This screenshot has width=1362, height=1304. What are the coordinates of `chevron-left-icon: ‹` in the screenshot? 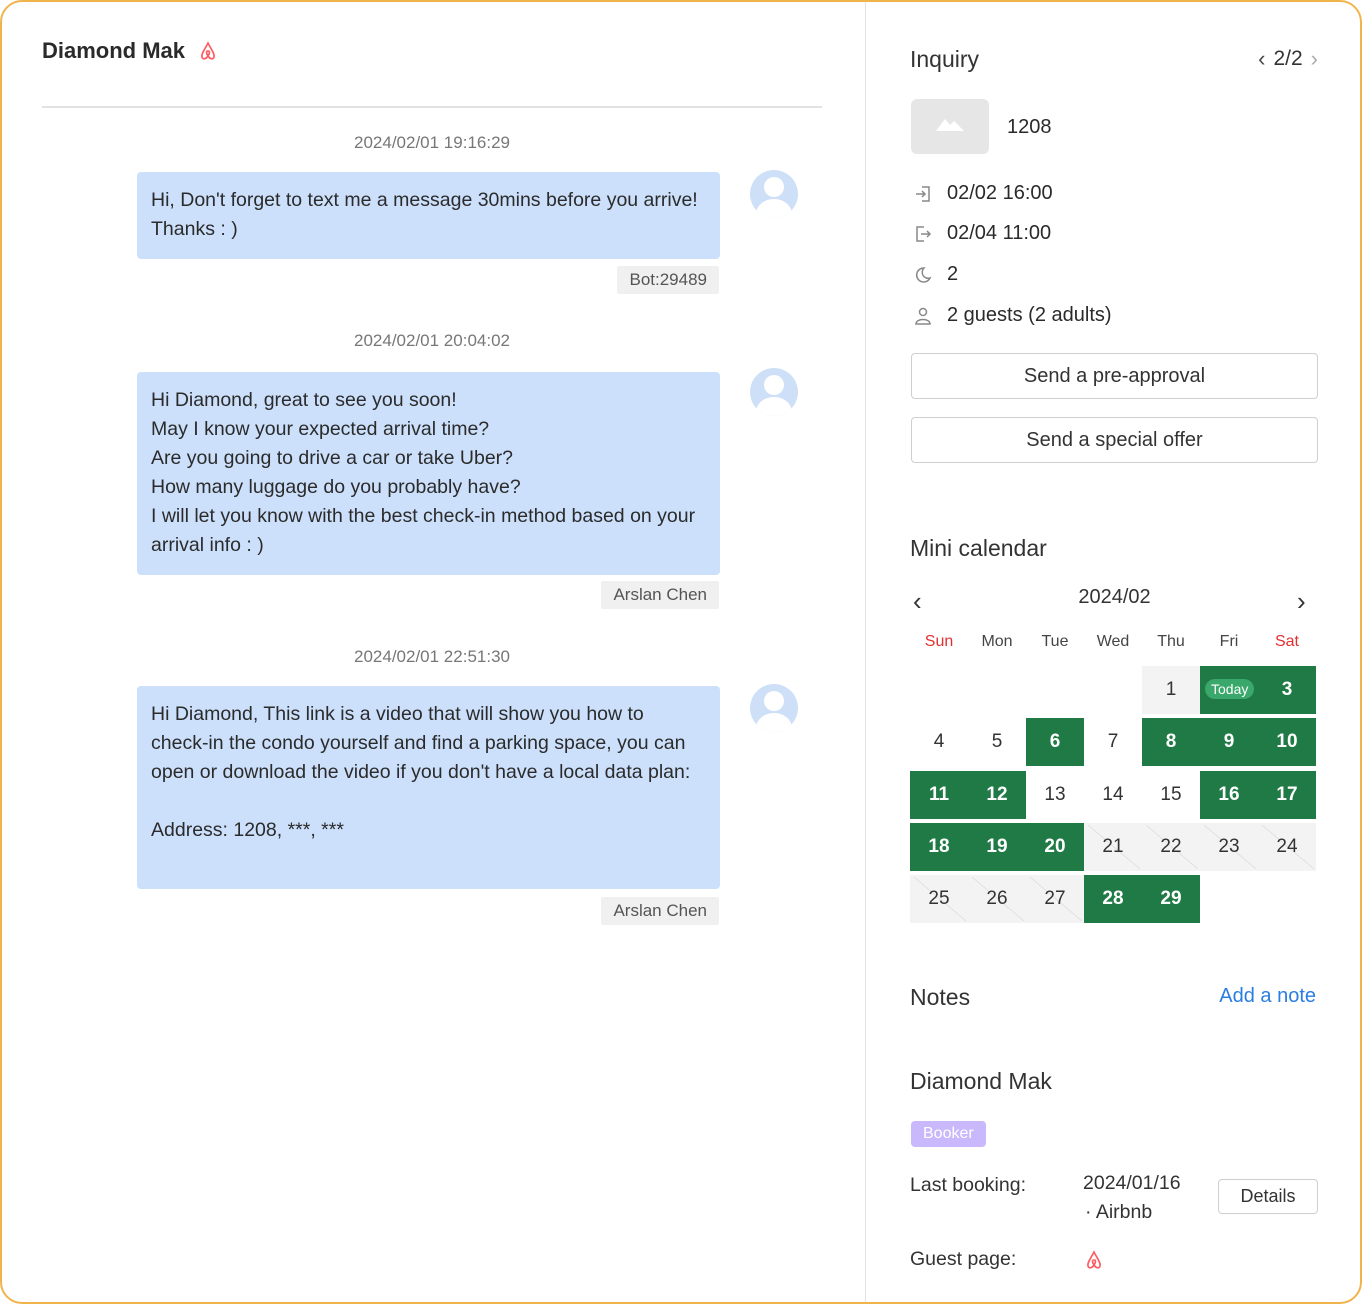 It's located at (1261, 59).